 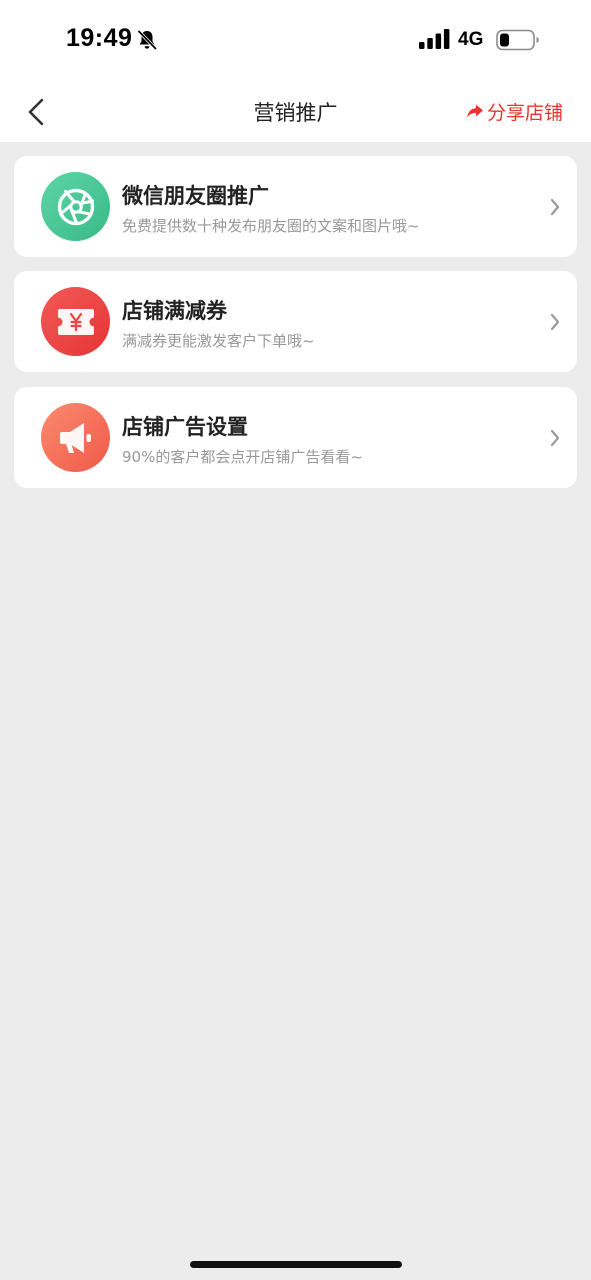 What do you see at coordinates (99, 38) in the screenshot?
I see `status-time: 19:49` at bounding box center [99, 38].